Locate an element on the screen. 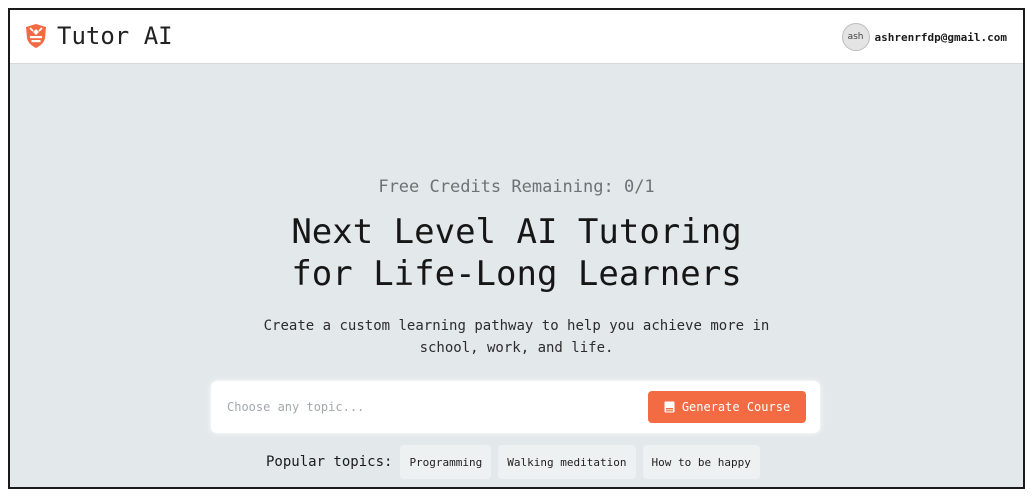  generate-course-button: Generate Course is located at coordinates (727, 407).